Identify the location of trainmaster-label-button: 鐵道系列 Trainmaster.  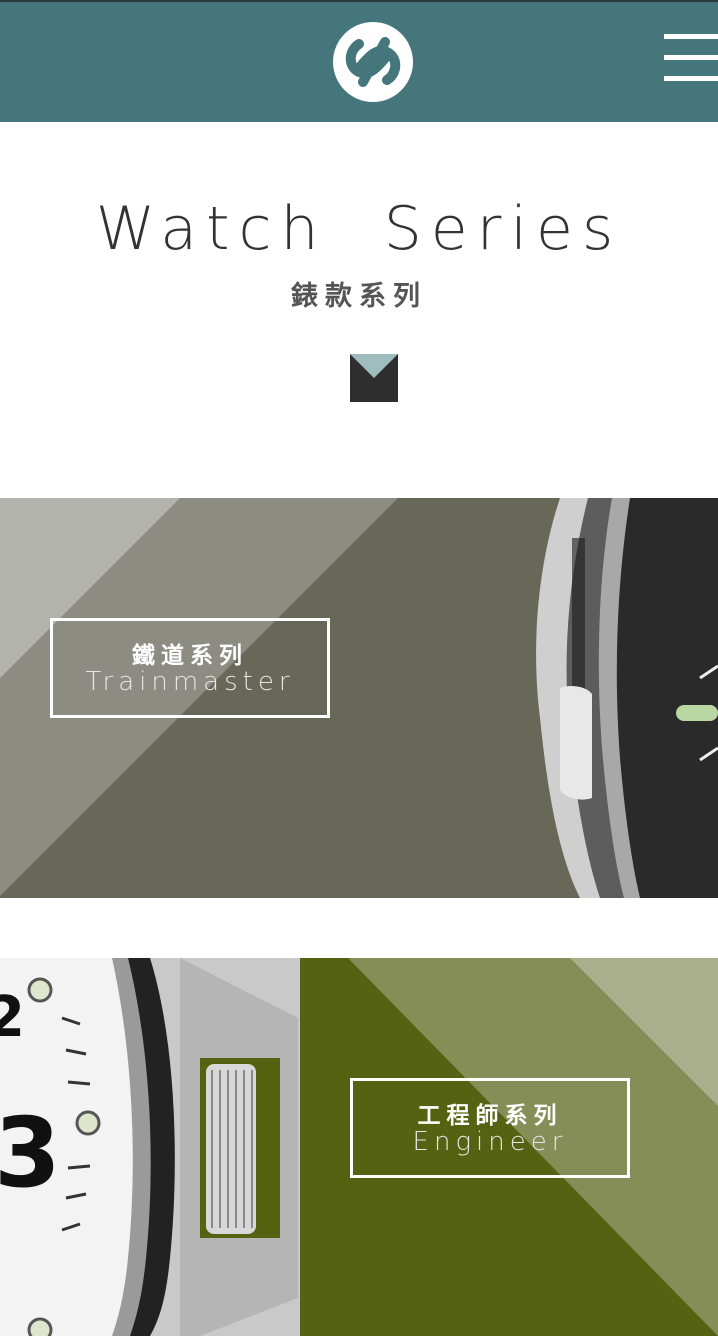
(190, 668).